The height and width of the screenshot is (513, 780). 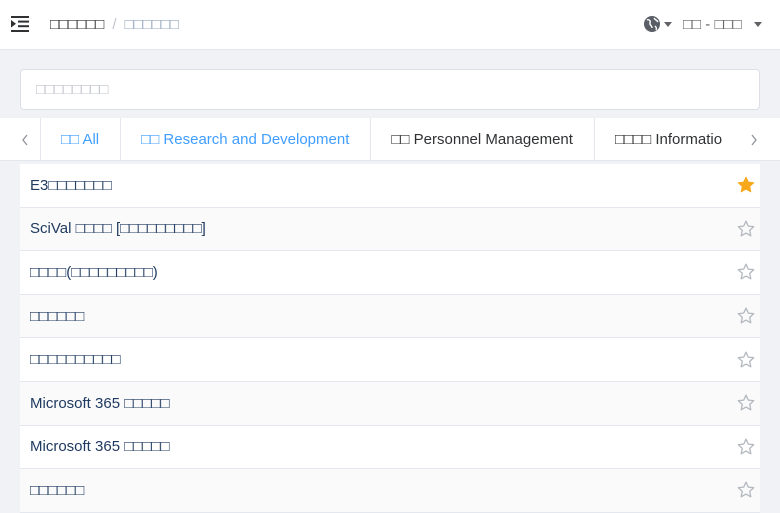 I want to click on language-switcher, so click(x=657, y=24).